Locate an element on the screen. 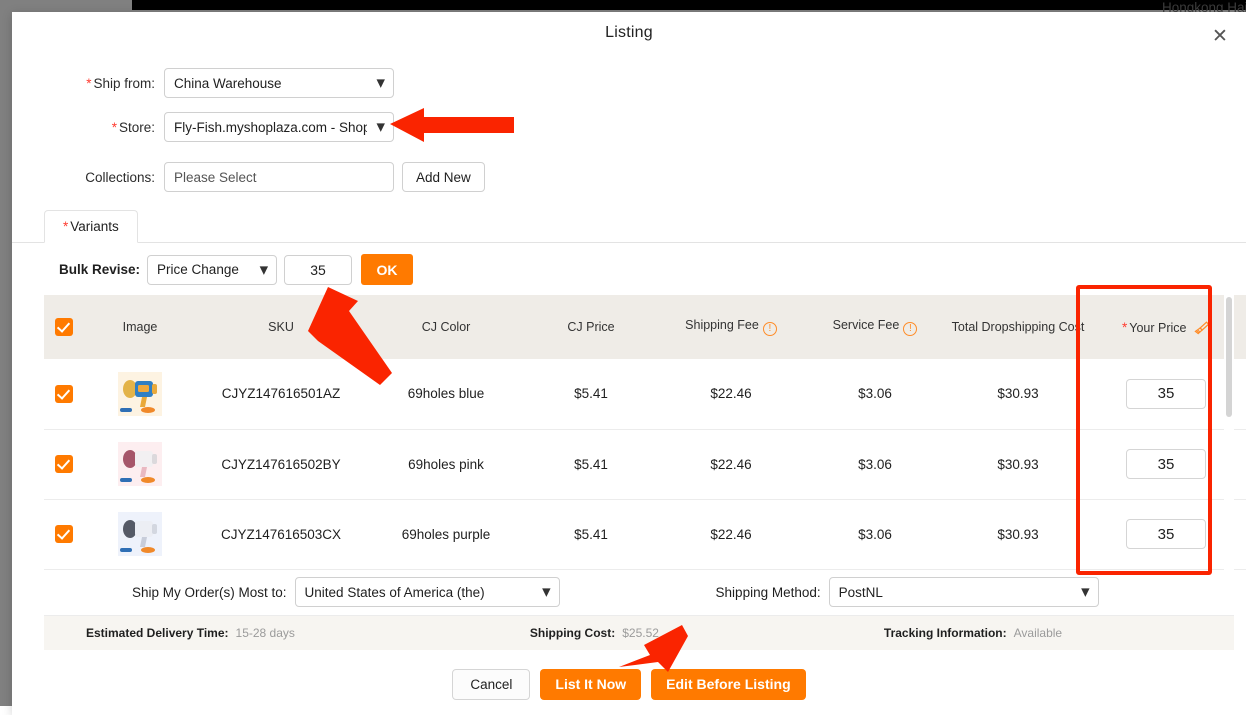 This screenshot has height=715, width=1246. edit-before-listing-button: Edit Before Listing is located at coordinates (728, 684).